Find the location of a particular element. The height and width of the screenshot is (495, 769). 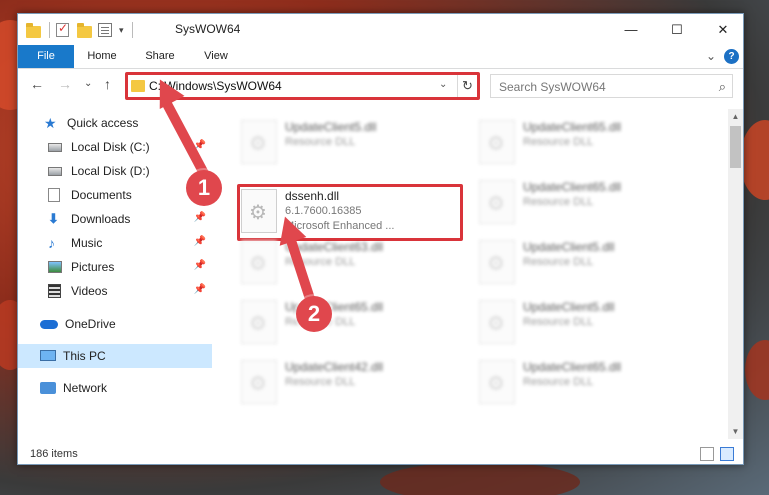

properties-list-icon is located at coordinates (105, 30).